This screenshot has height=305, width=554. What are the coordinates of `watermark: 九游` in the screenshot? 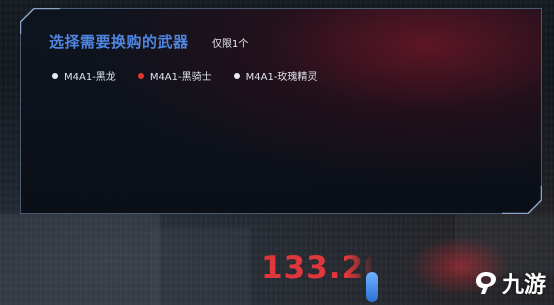 It's located at (509, 283).